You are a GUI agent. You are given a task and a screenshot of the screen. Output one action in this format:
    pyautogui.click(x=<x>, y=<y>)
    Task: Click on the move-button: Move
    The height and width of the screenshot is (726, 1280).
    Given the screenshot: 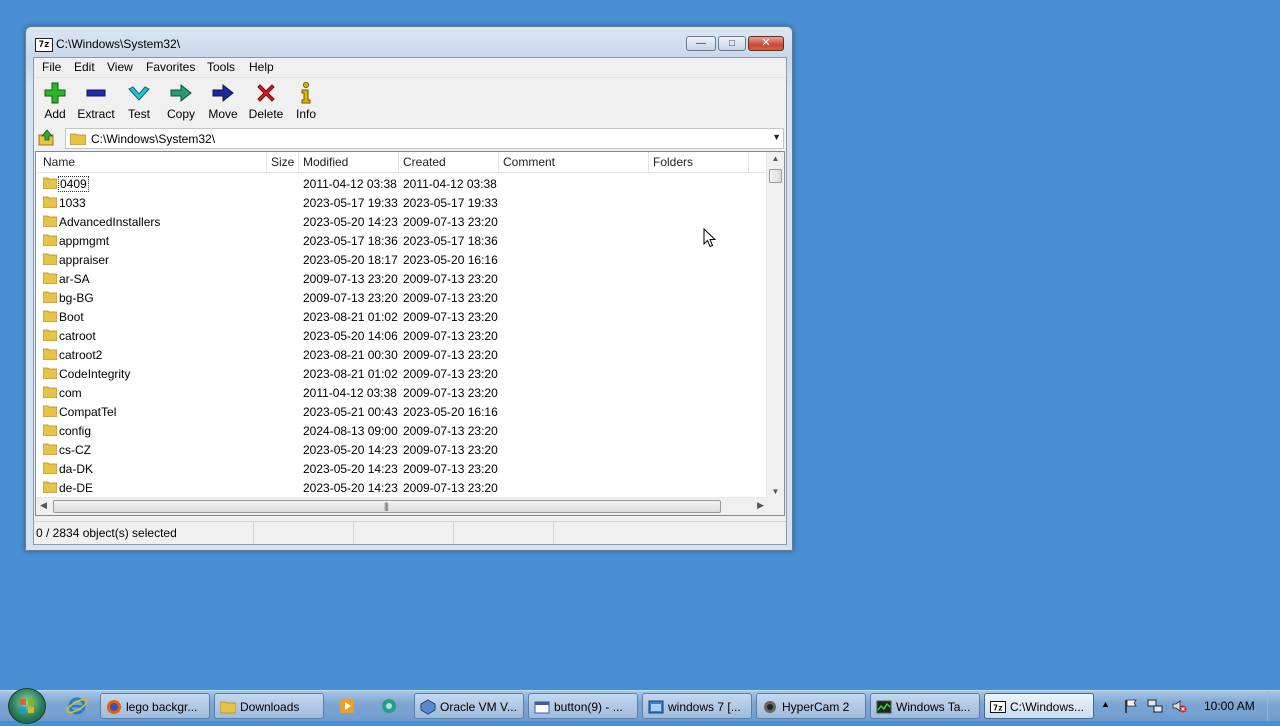 What is the action you would take?
    pyautogui.click(x=223, y=101)
    